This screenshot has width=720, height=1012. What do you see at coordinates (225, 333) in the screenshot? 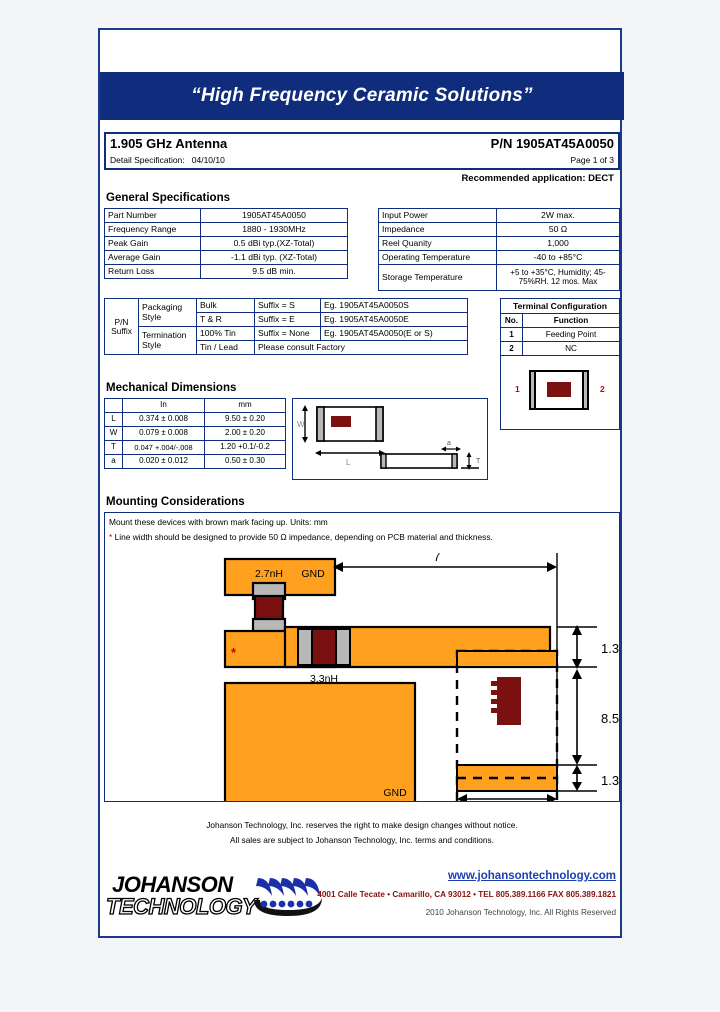
I see `pn-option: 100% Tin` at bounding box center [225, 333].